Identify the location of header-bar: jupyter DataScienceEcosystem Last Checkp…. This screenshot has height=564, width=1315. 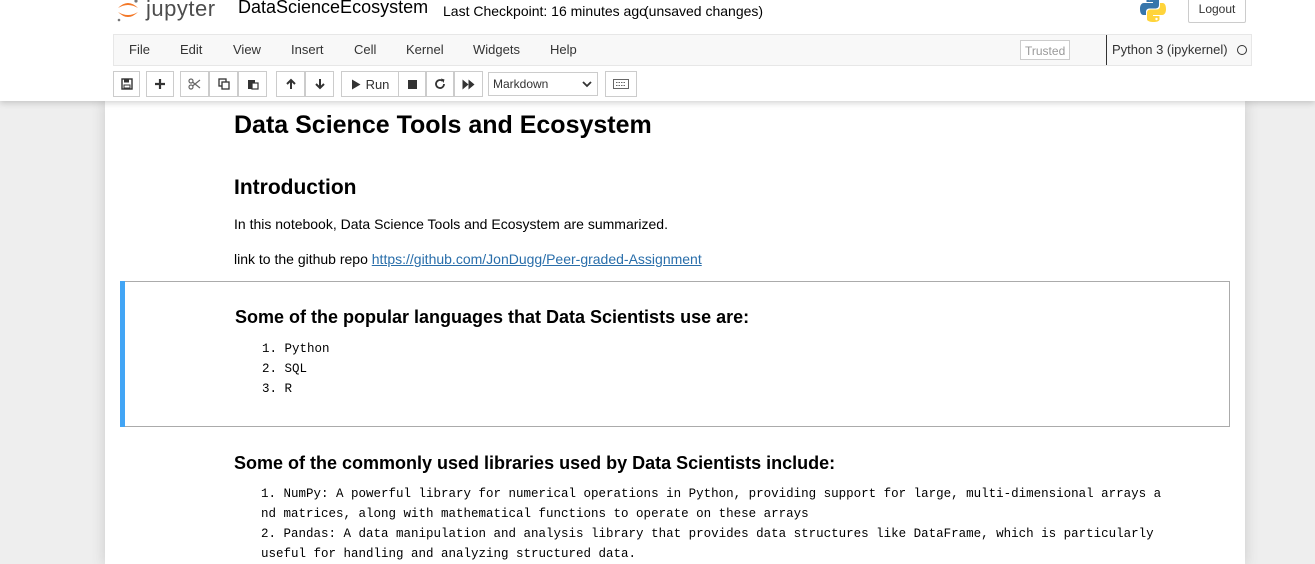
(657, 17).